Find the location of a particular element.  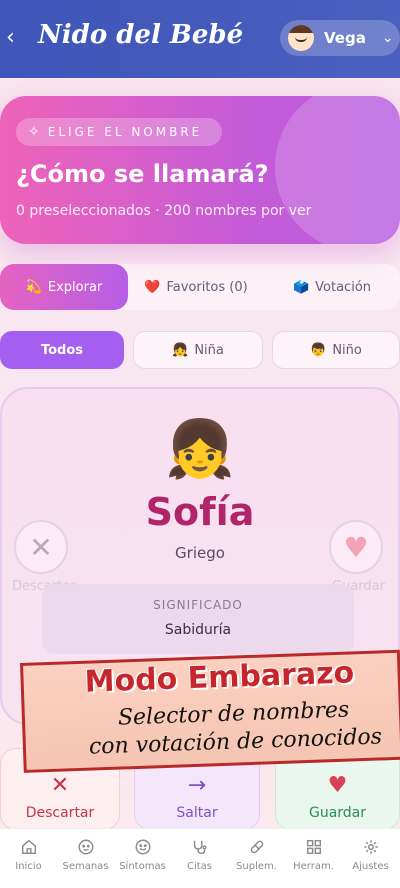

nav-label: Semanas is located at coordinates (85, 866).